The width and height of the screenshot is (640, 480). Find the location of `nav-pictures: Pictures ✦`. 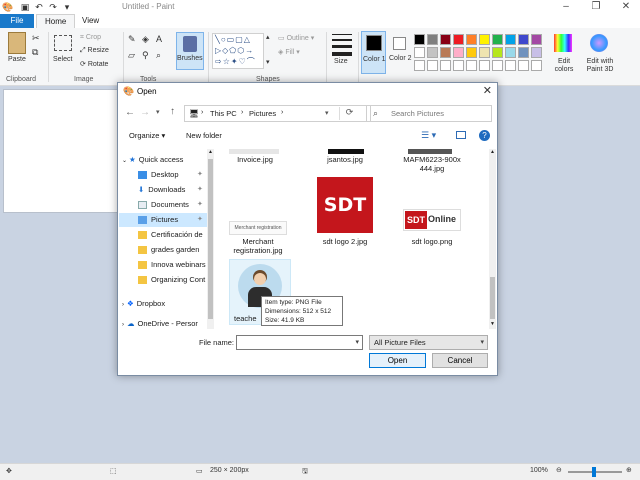

nav-pictures: Pictures ✦ is located at coordinates (163, 220).